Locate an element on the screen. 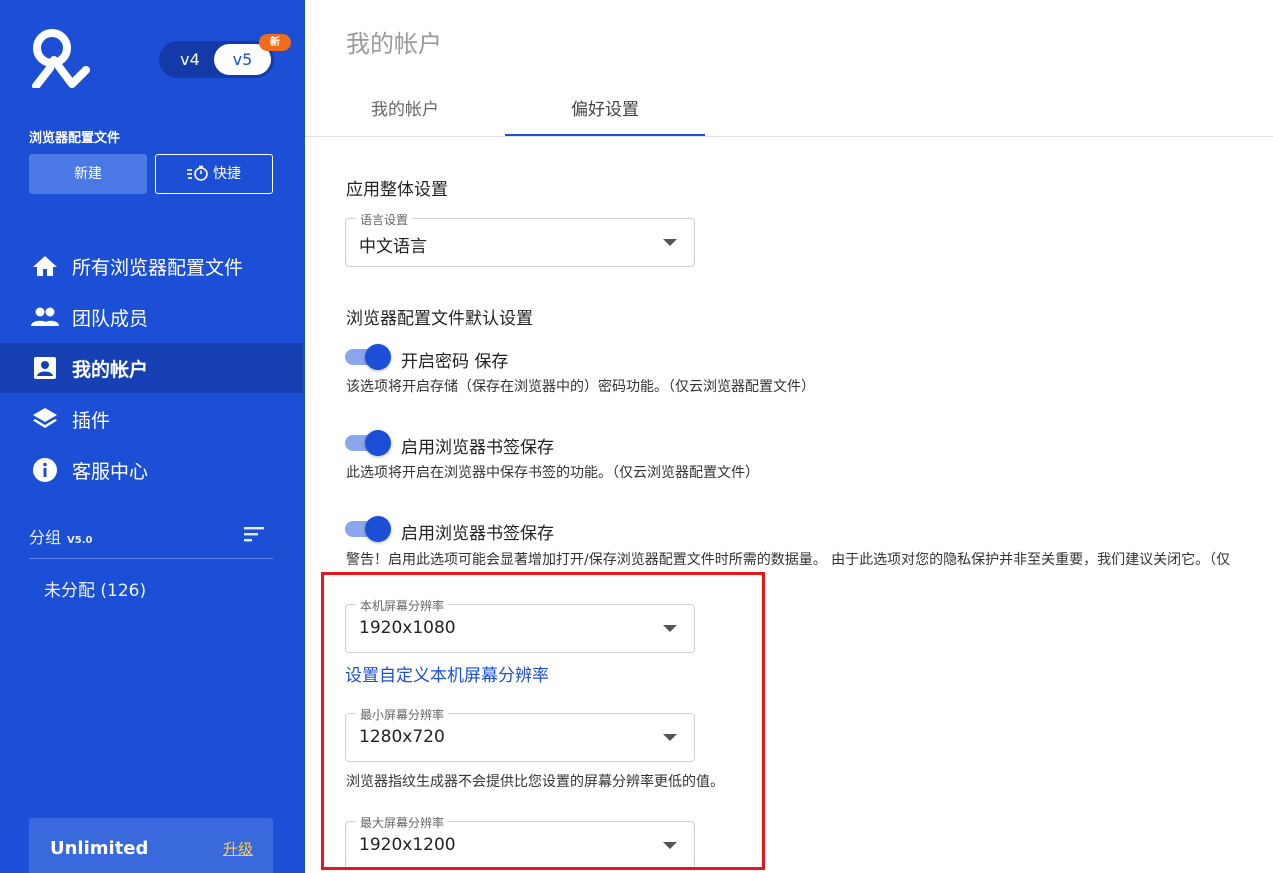 The image size is (1273, 873). plan-box: Unlimited 升级 is located at coordinates (151, 845).